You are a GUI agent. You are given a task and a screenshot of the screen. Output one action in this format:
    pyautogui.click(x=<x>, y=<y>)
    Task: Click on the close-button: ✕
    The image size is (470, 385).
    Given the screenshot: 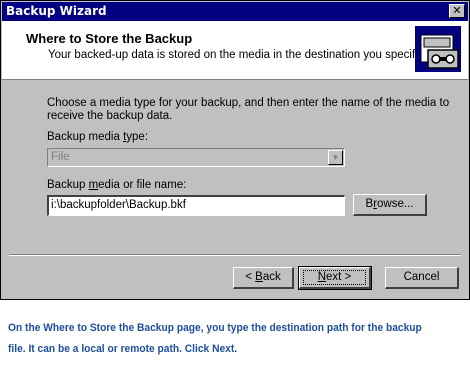 What is the action you would take?
    pyautogui.click(x=457, y=11)
    